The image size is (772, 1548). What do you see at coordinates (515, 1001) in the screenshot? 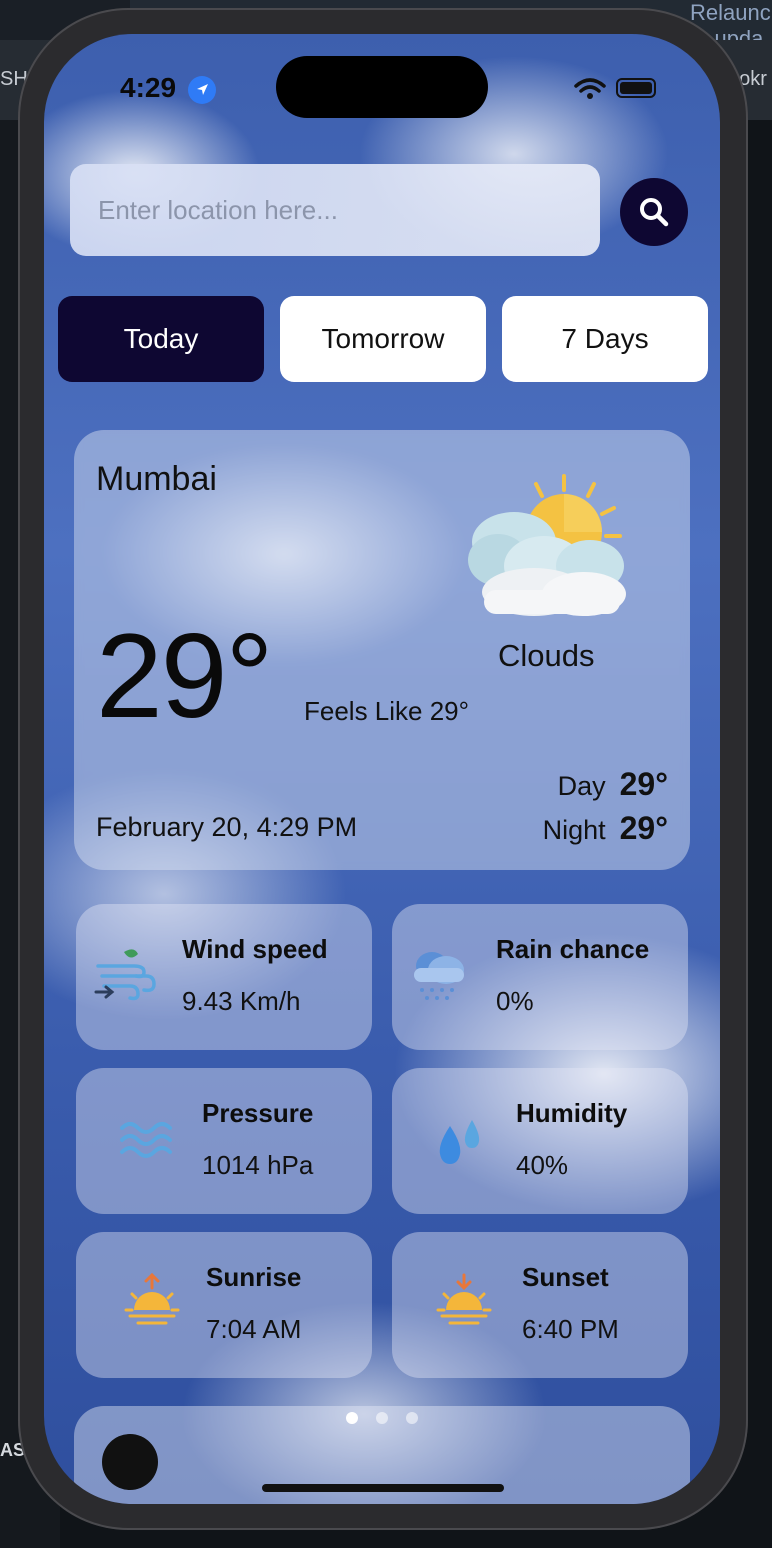
I see `rain-chance-value: 0%` at bounding box center [515, 1001].